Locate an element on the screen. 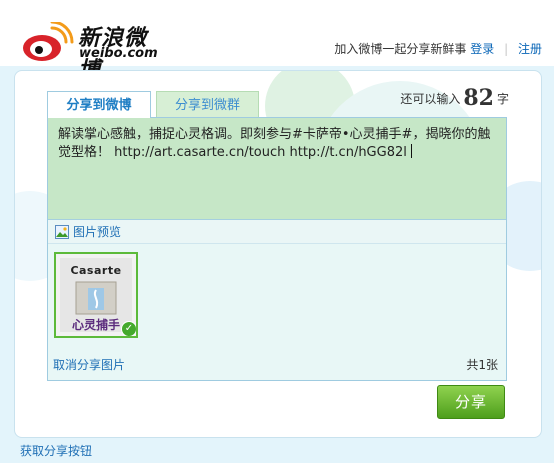 Image resolution: width=554 pixels, height=463 pixels. image-thumbnail: Casarte 心灵捕手 ✓ is located at coordinates (96, 295).